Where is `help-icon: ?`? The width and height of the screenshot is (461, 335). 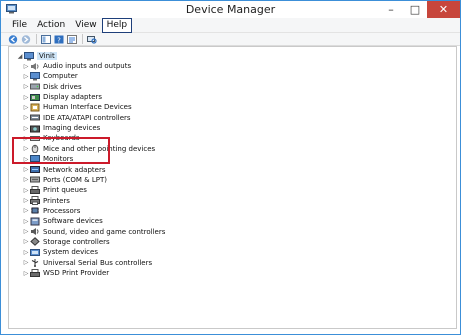
help-icon: ? is located at coordinates (58, 39).